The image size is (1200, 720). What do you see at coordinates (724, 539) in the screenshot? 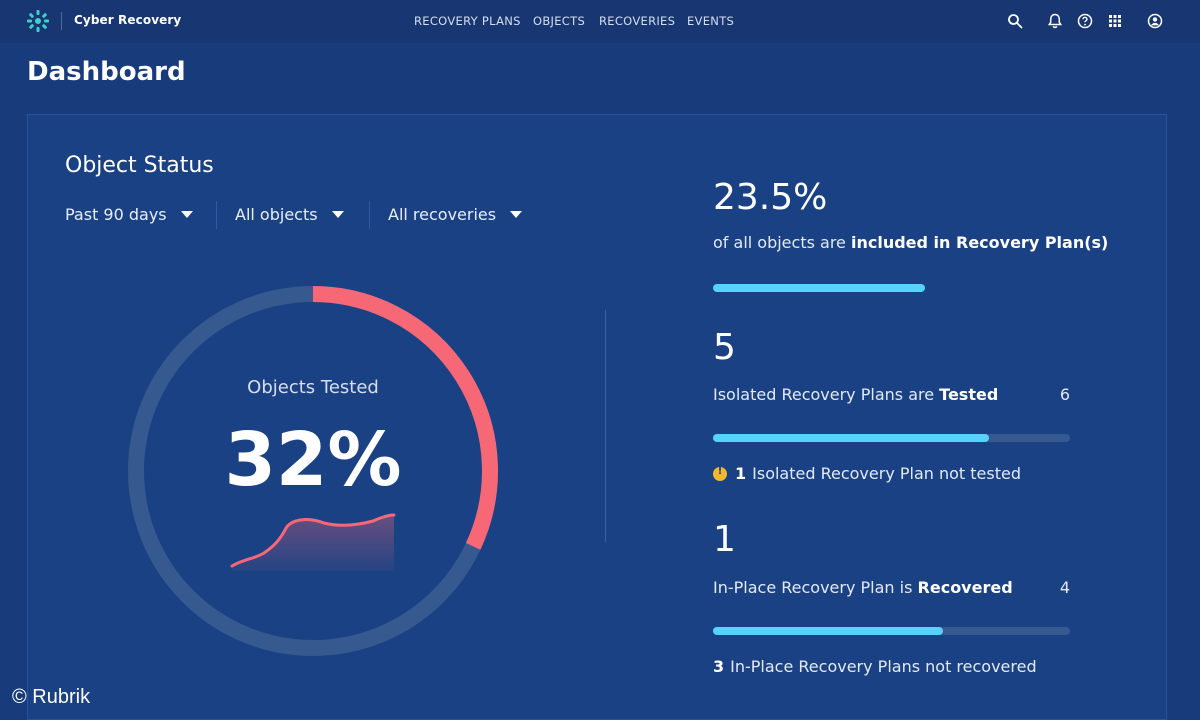
I see `inplace-recovered-count: 1` at bounding box center [724, 539].